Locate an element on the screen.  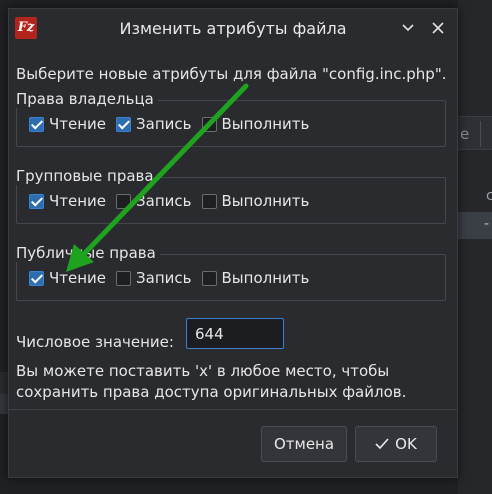
close-icon is located at coordinates (438, 28).